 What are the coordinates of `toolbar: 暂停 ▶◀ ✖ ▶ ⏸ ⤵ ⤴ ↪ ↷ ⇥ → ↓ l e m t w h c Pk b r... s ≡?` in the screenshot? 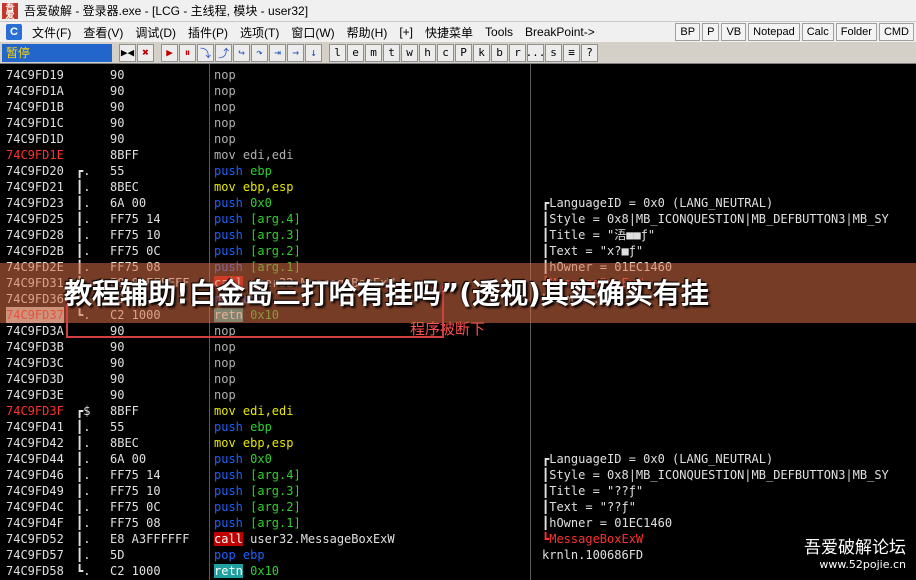 It's located at (458, 53).